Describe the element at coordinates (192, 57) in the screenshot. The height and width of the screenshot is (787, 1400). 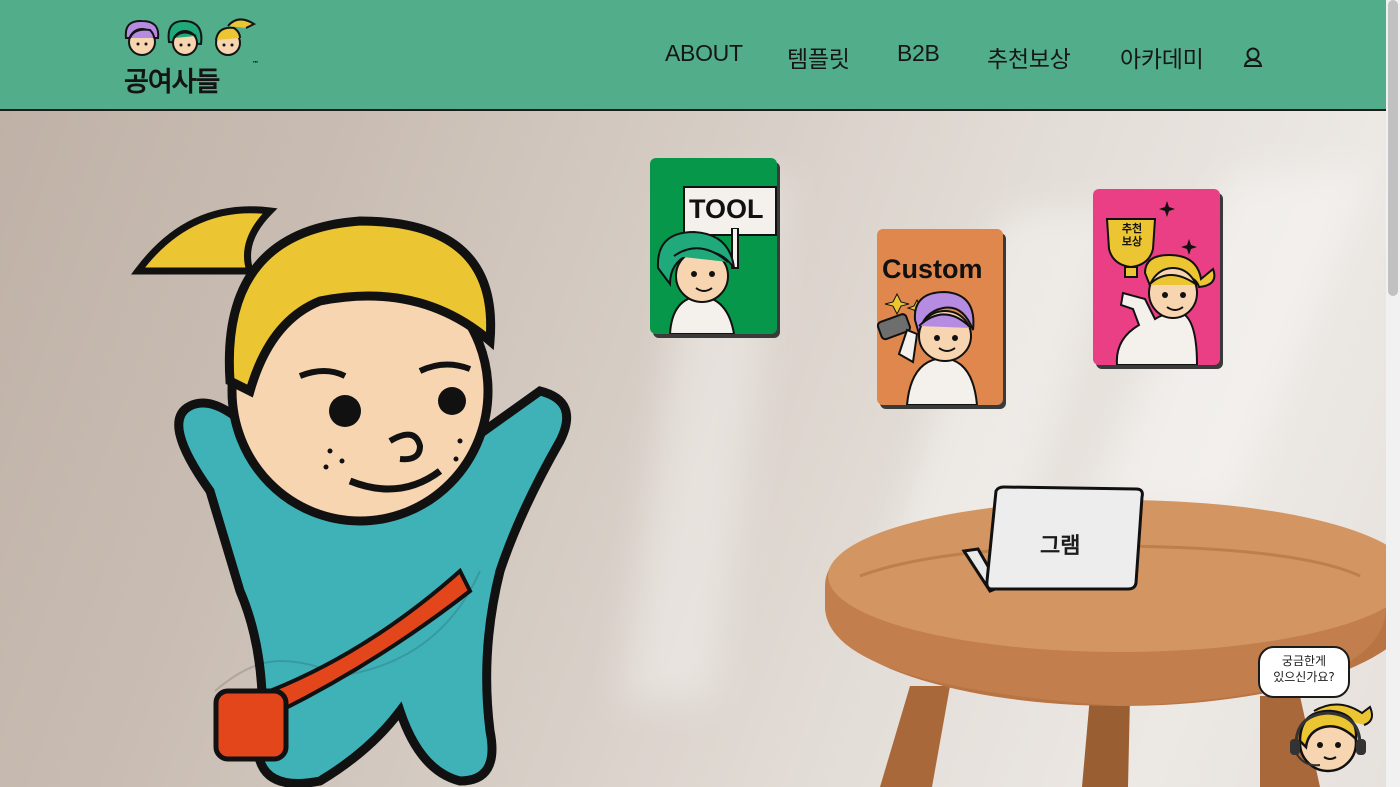
I see `site-logo: 공여사들 ™` at that location.